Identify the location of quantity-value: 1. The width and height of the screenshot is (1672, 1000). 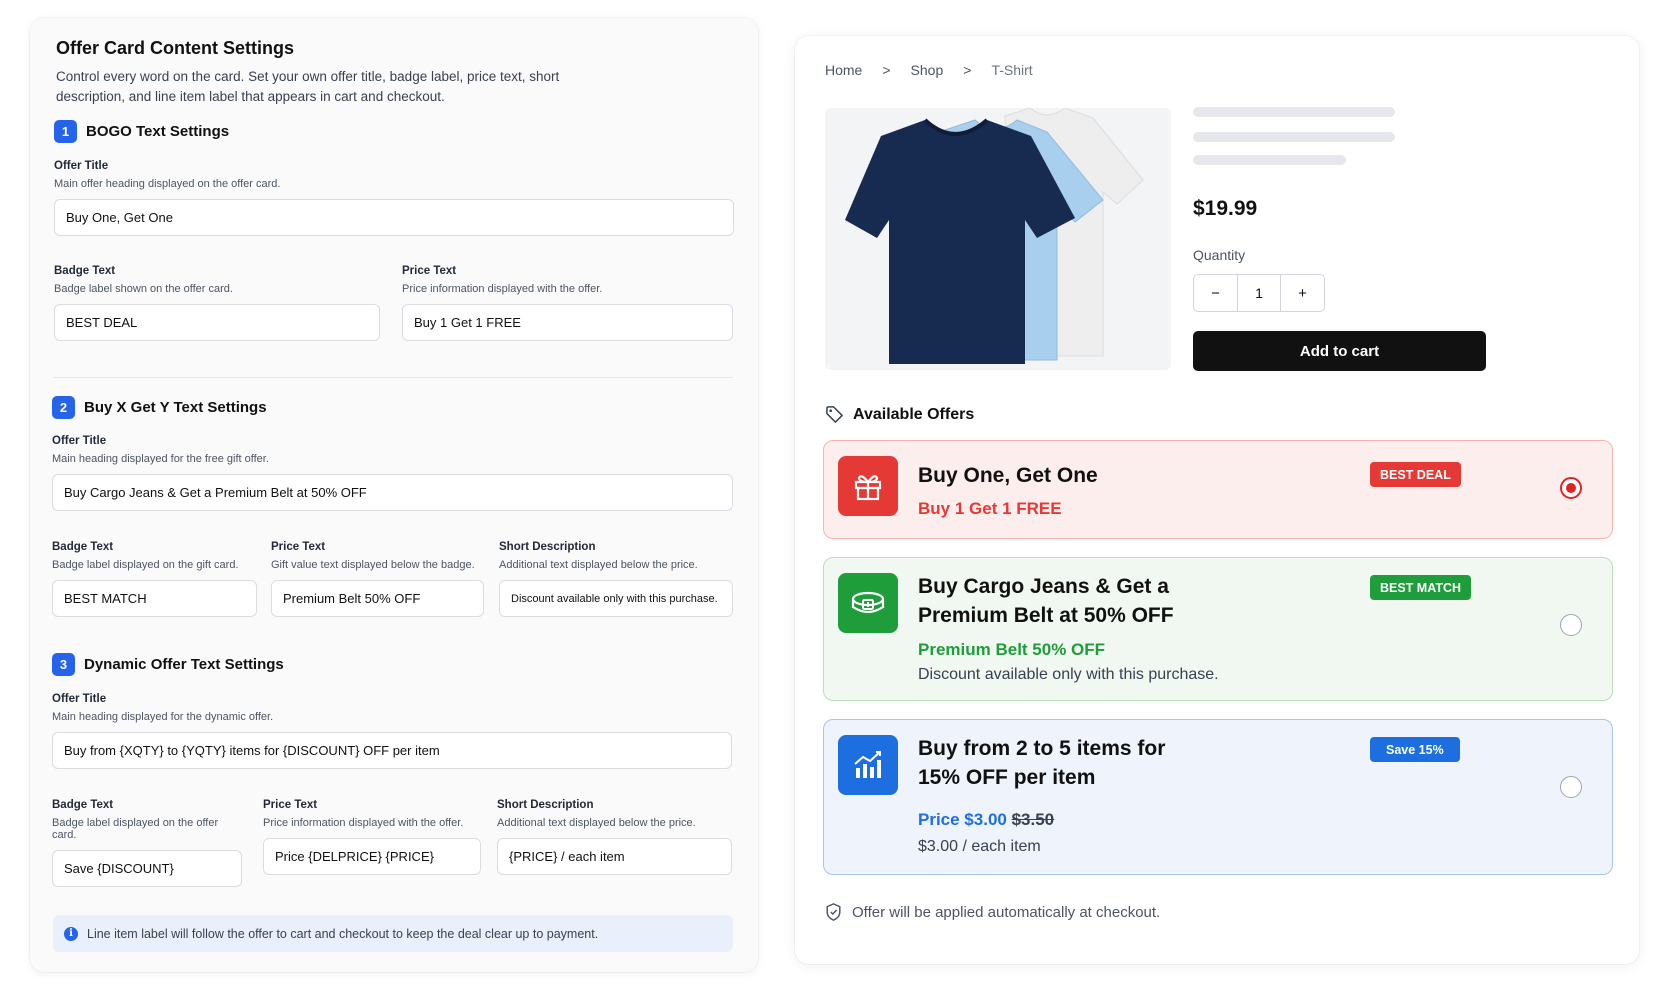
(1259, 293).